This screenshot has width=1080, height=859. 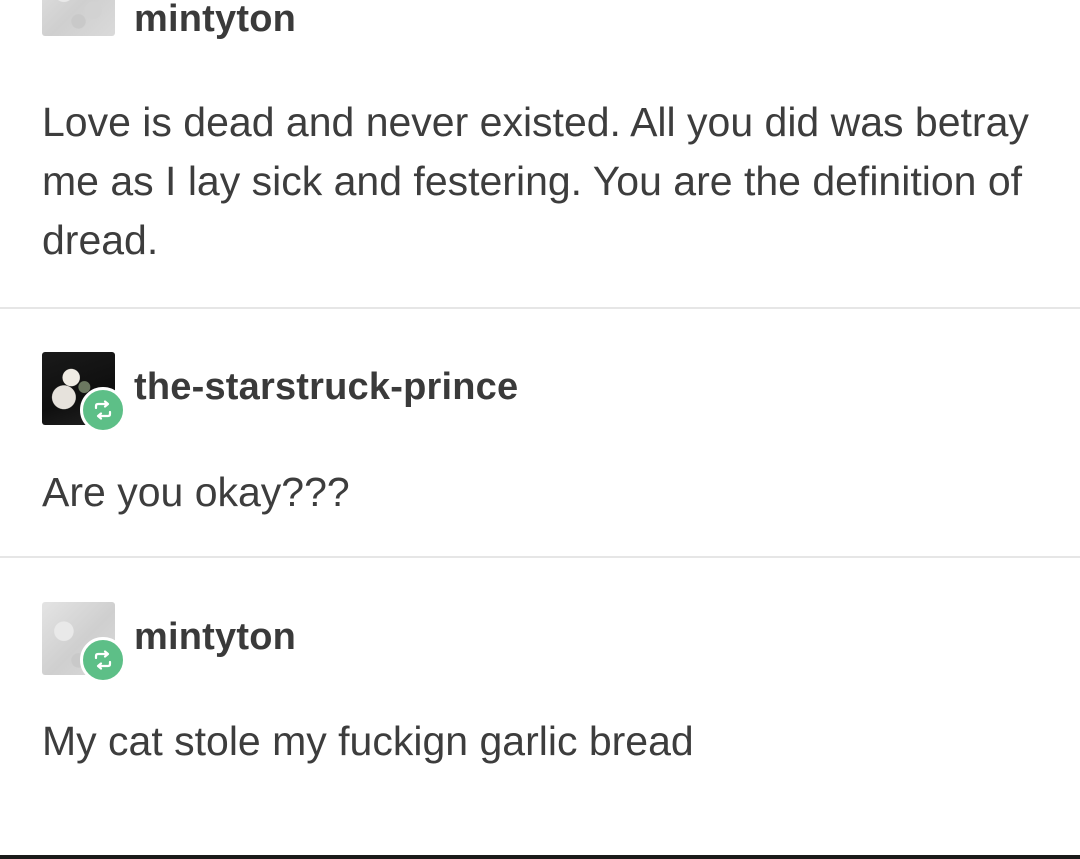 What do you see at coordinates (196, 492) in the screenshot?
I see `post-text: Are you okay???` at bounding box center [196, 492].